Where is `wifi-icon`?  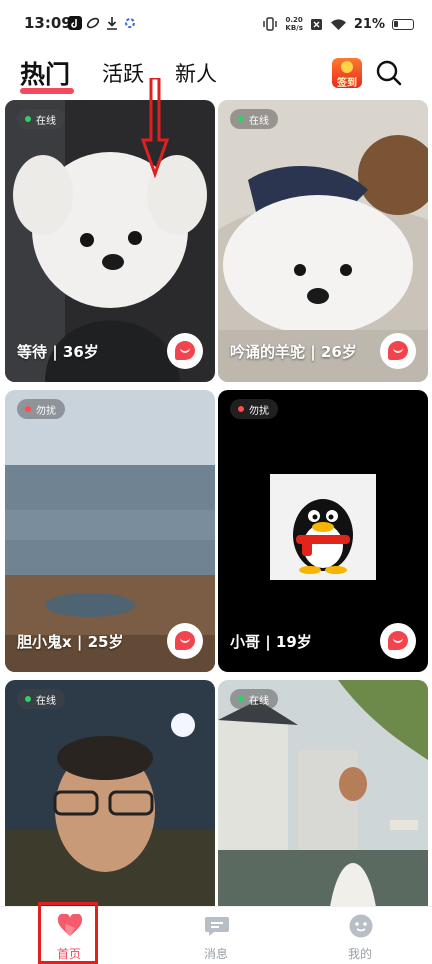 wifi-icon is located at coordinates (338, 24).